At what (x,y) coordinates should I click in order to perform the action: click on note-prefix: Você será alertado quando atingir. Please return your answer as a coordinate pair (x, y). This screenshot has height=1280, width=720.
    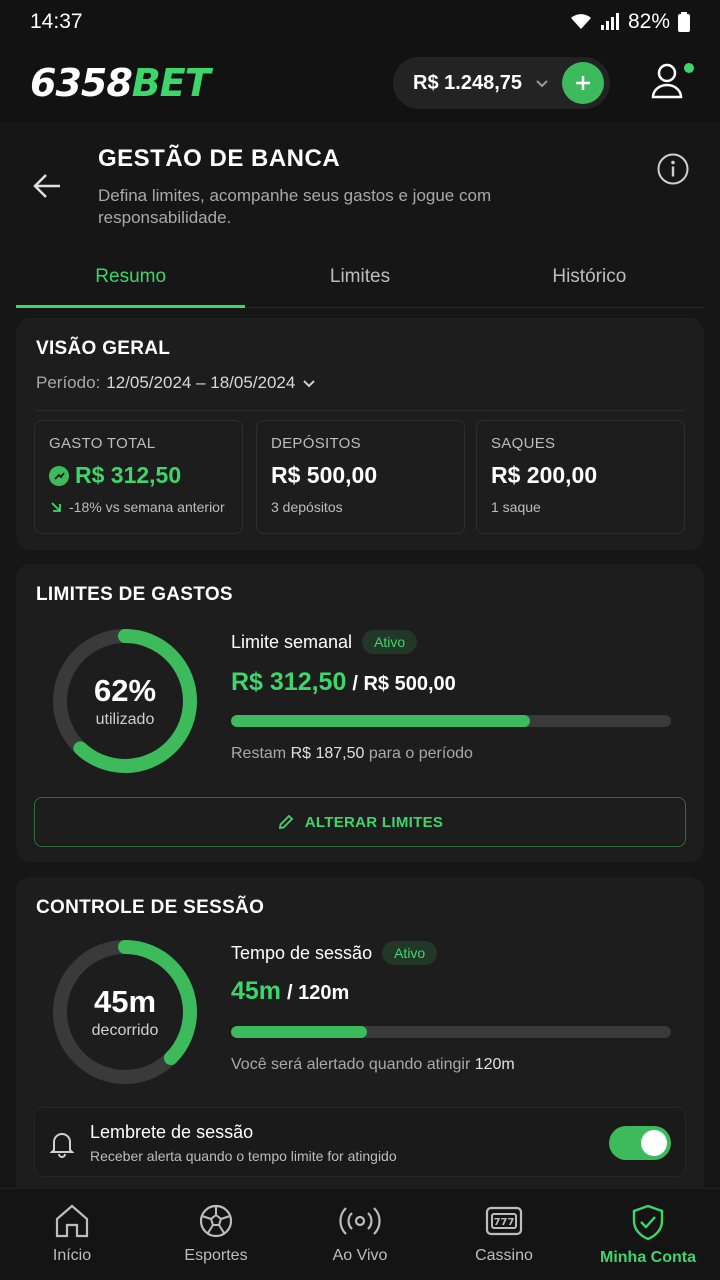
    Looking at the image, I should click on (351, 1064).